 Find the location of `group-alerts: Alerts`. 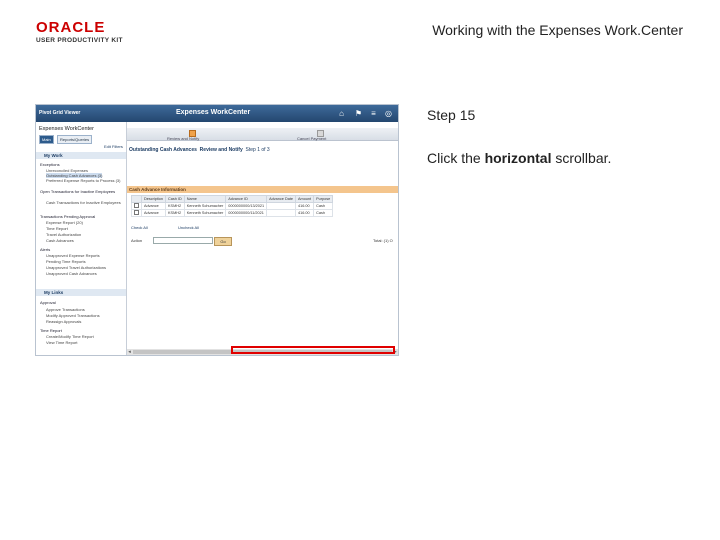

group-alerts: Alerts is located at coordinates (45, 249).